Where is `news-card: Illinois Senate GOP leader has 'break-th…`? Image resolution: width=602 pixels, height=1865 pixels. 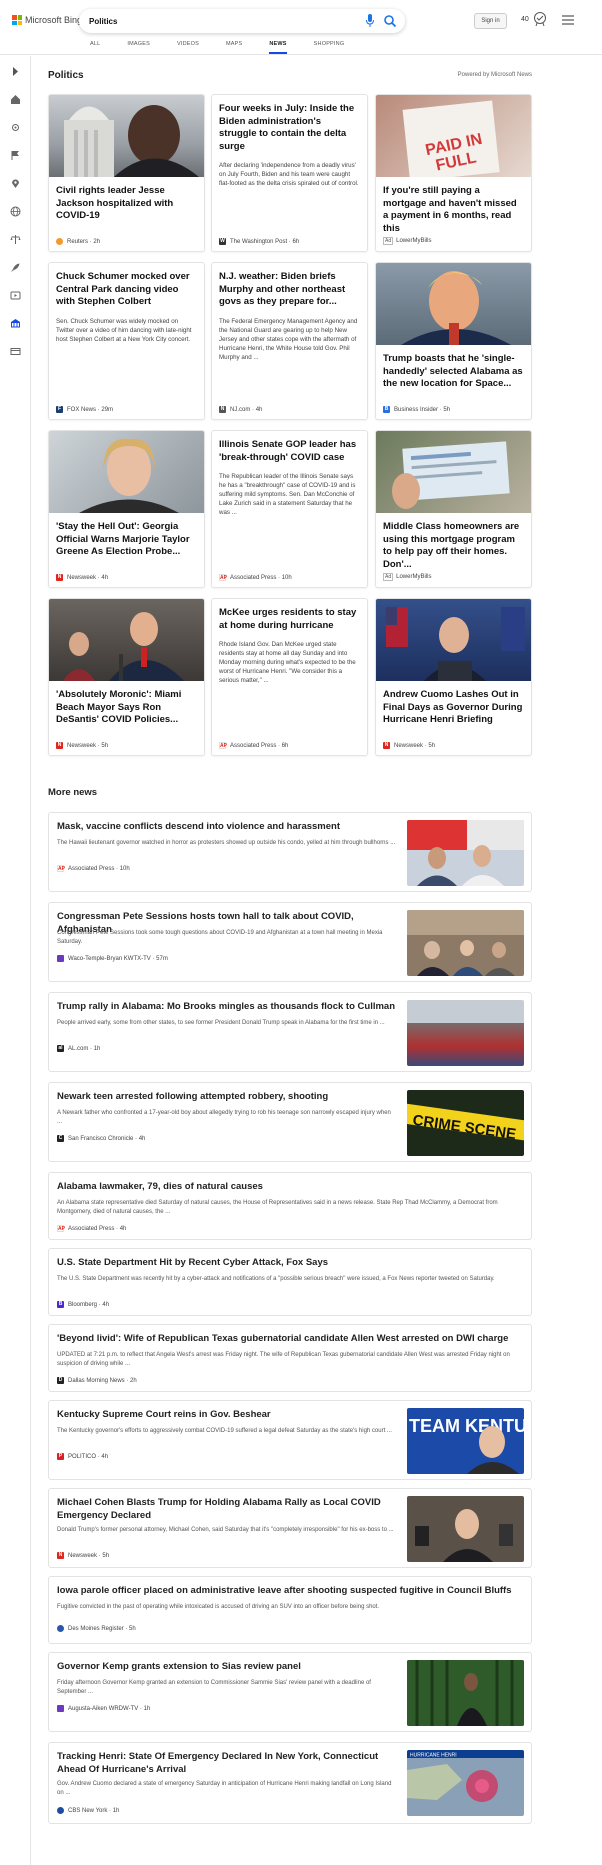 news-card: Illinois Senate GOP leader has 'break-th… is located at coordinates (289, 509).